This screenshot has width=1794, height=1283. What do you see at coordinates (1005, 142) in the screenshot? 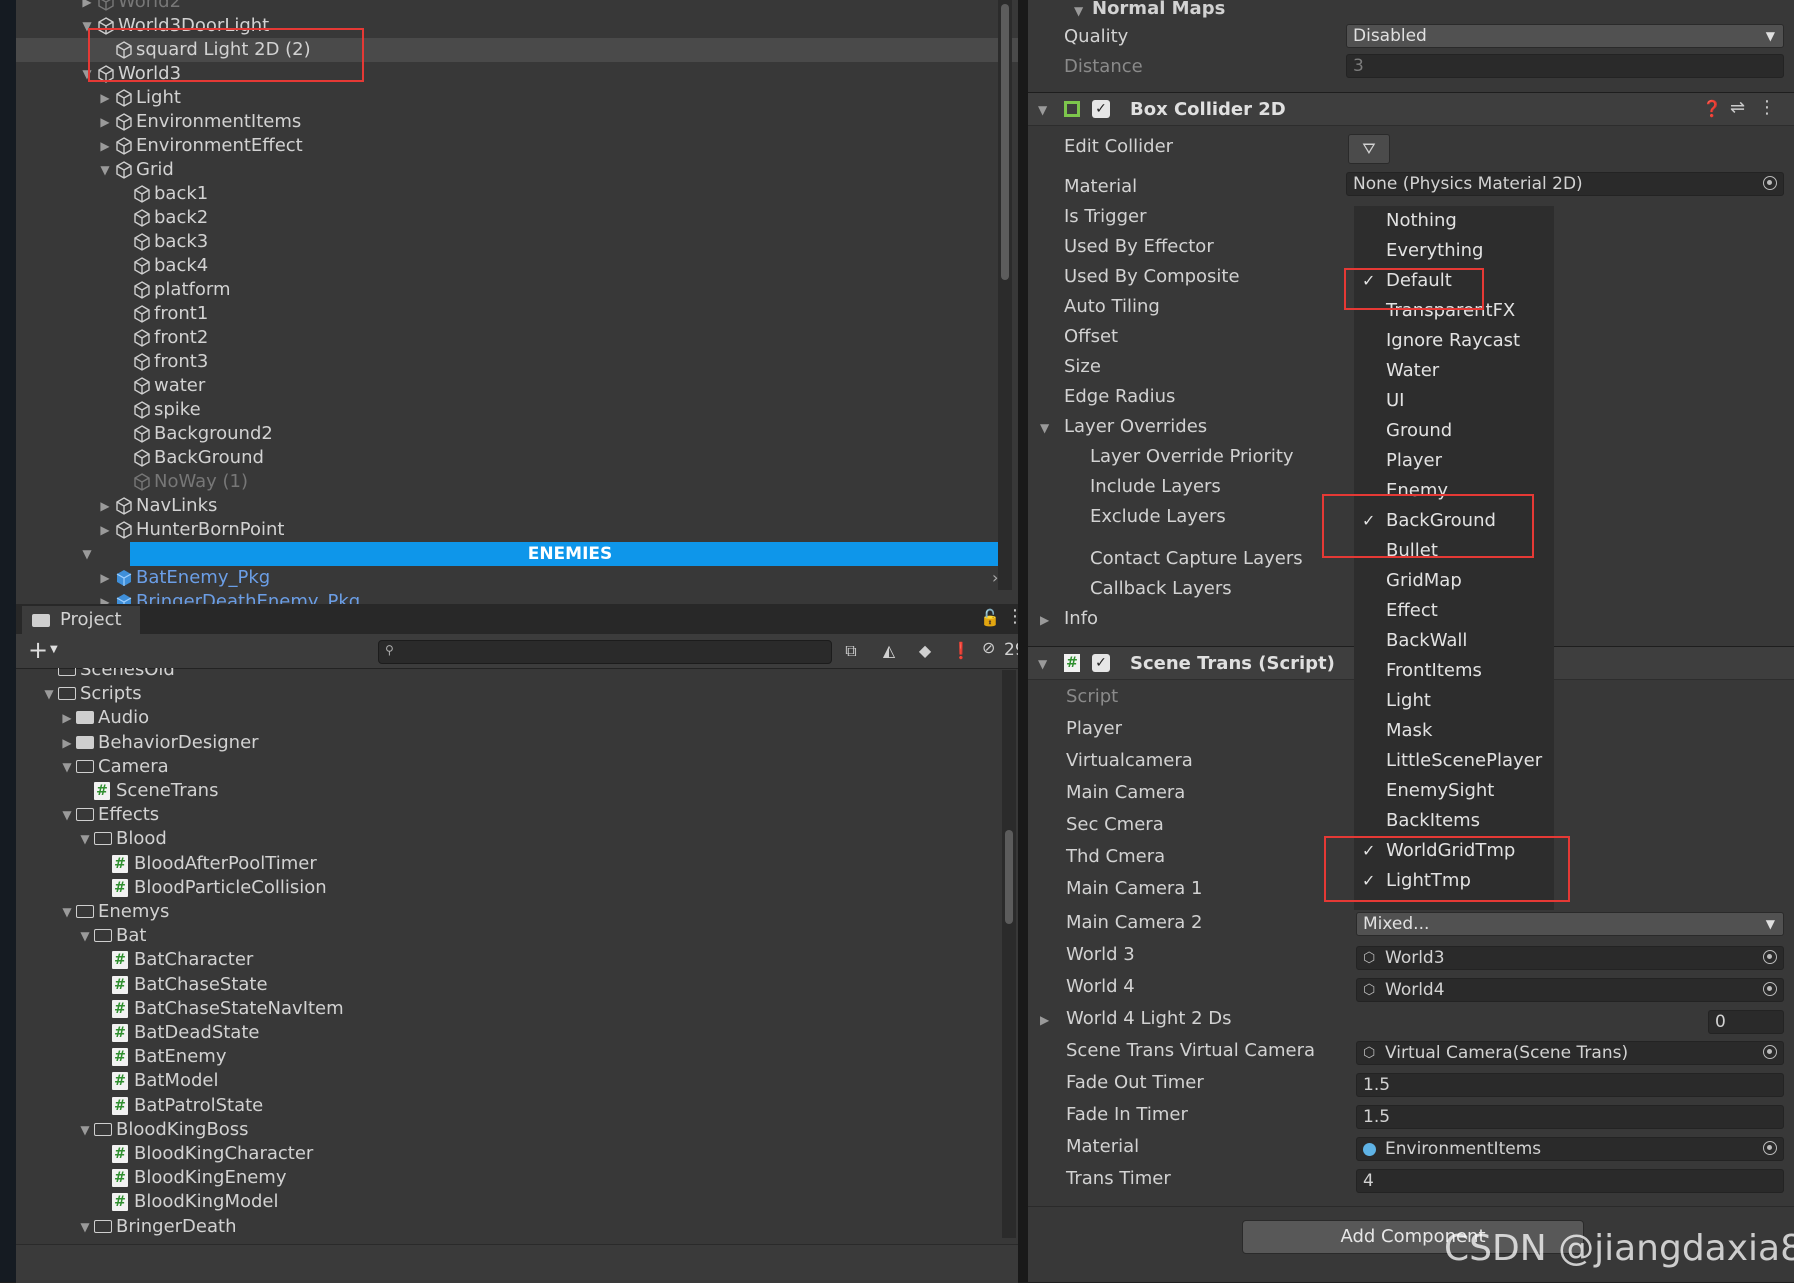
I see `hierarchy-scrollbar-thumb` at bounding box center [1005, 142].